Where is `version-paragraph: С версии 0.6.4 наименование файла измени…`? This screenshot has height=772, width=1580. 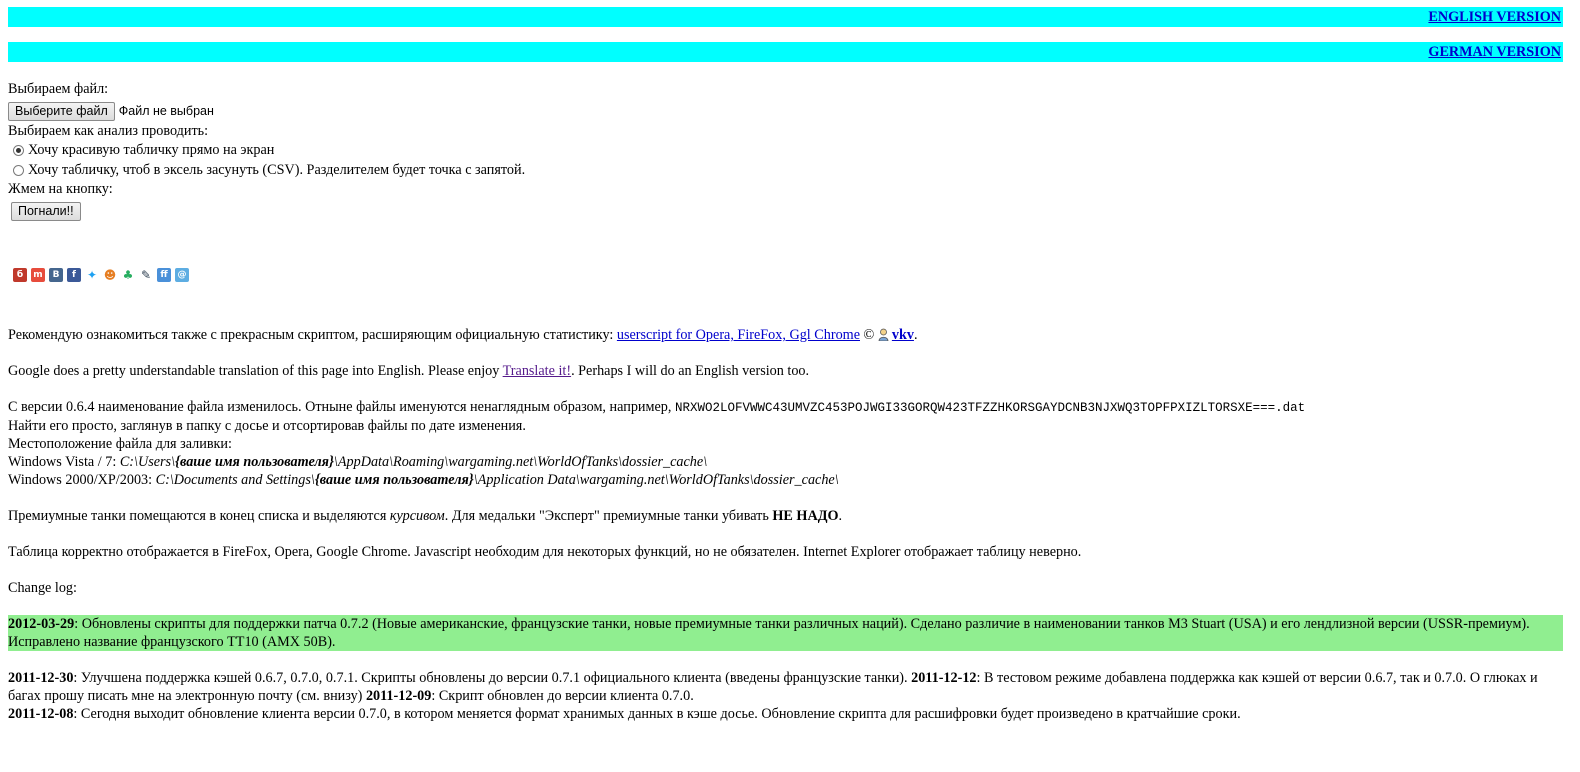
version-paragraph: С версии 0.6.4 наименование файла измени… is located at coordinates (788, 407).